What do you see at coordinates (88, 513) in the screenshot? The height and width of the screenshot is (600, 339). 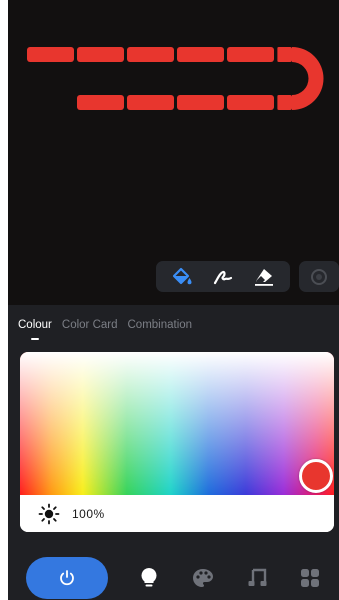 I see `brightness-value: 100%` at bounding box center [88, 513].